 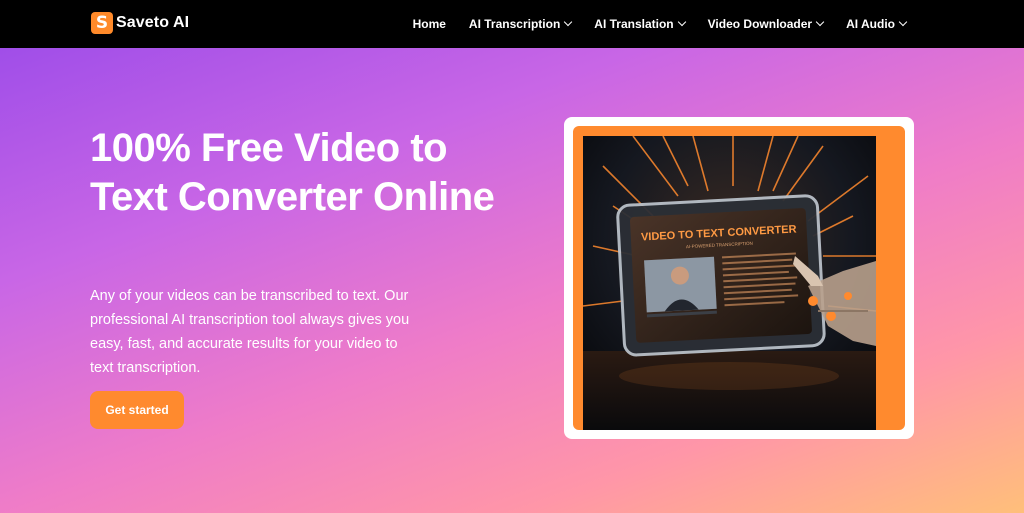 What do you see at coordinates (292, 172) in the screenshot?
I see `hero-title: 100% Free Video to Text Converter Online` at bounding box center [292, 172].